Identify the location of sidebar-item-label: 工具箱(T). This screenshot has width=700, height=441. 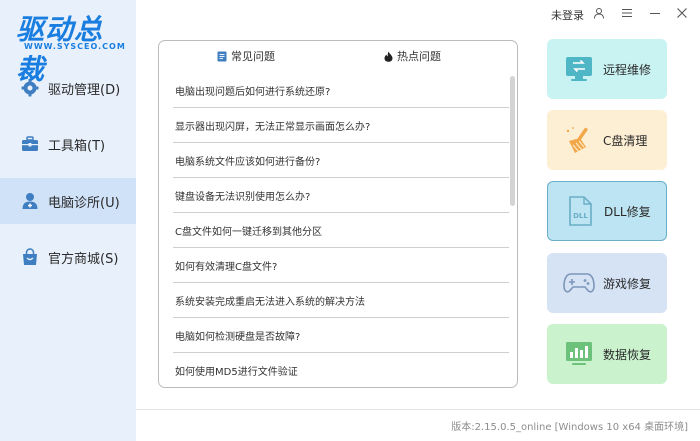
(77, 146).